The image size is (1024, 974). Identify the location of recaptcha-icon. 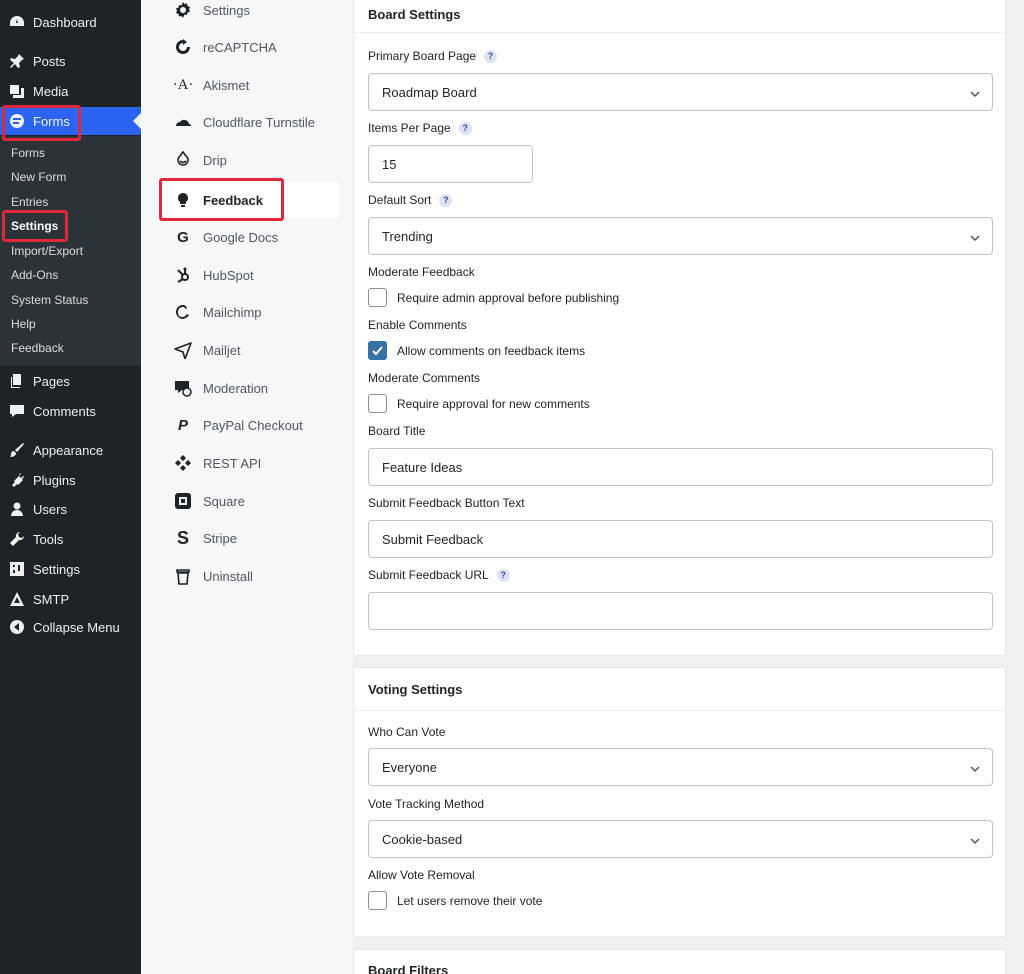
(183, 47).